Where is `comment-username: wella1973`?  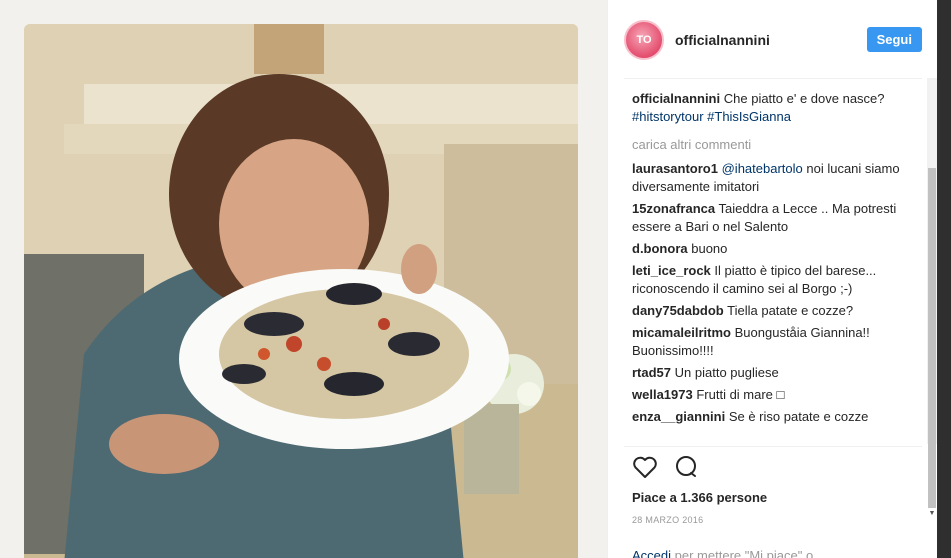
comment-username: wella1973 is located at coordinates (662, 394).